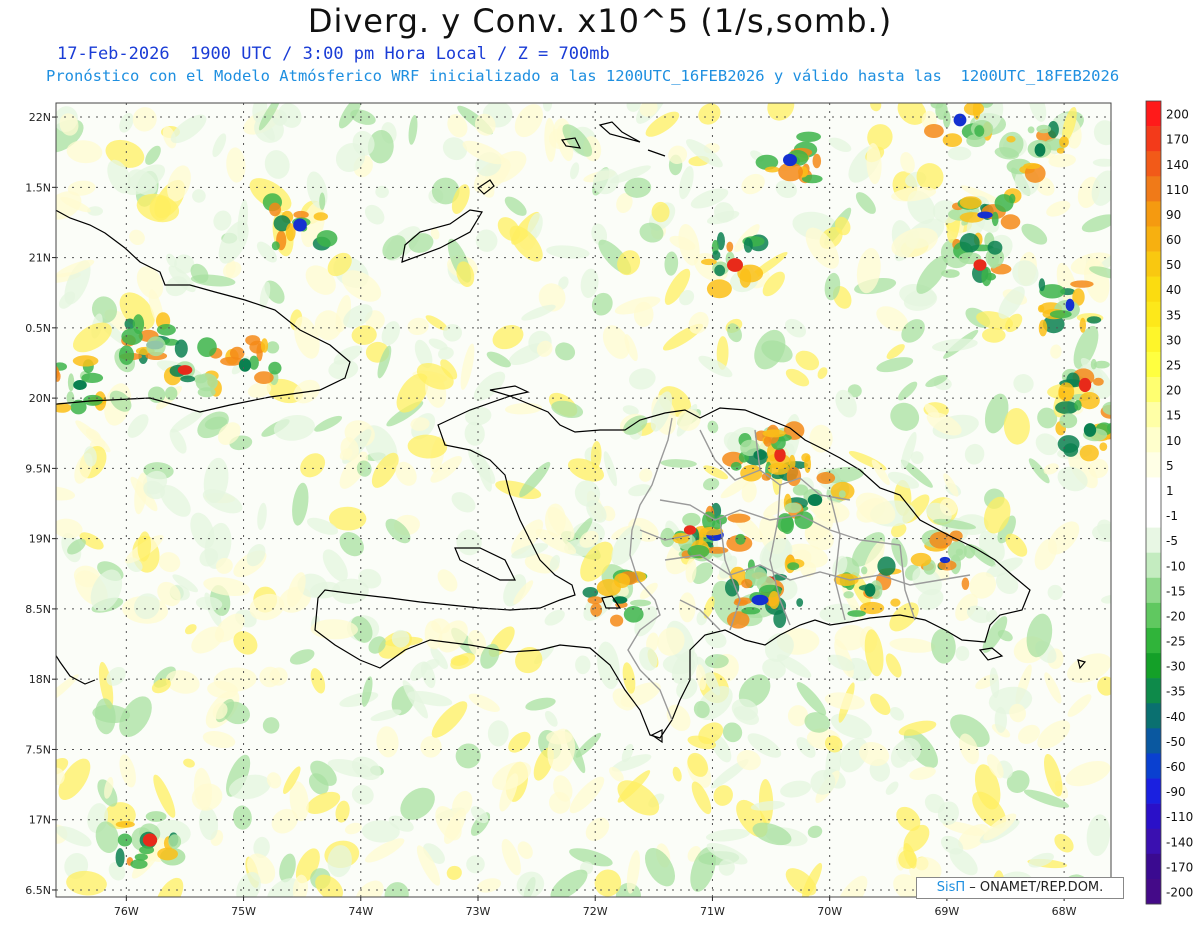  Describe the element at coordinates (1170, 491) in the screenshot. I see `colorbar-label: 1` at that location.